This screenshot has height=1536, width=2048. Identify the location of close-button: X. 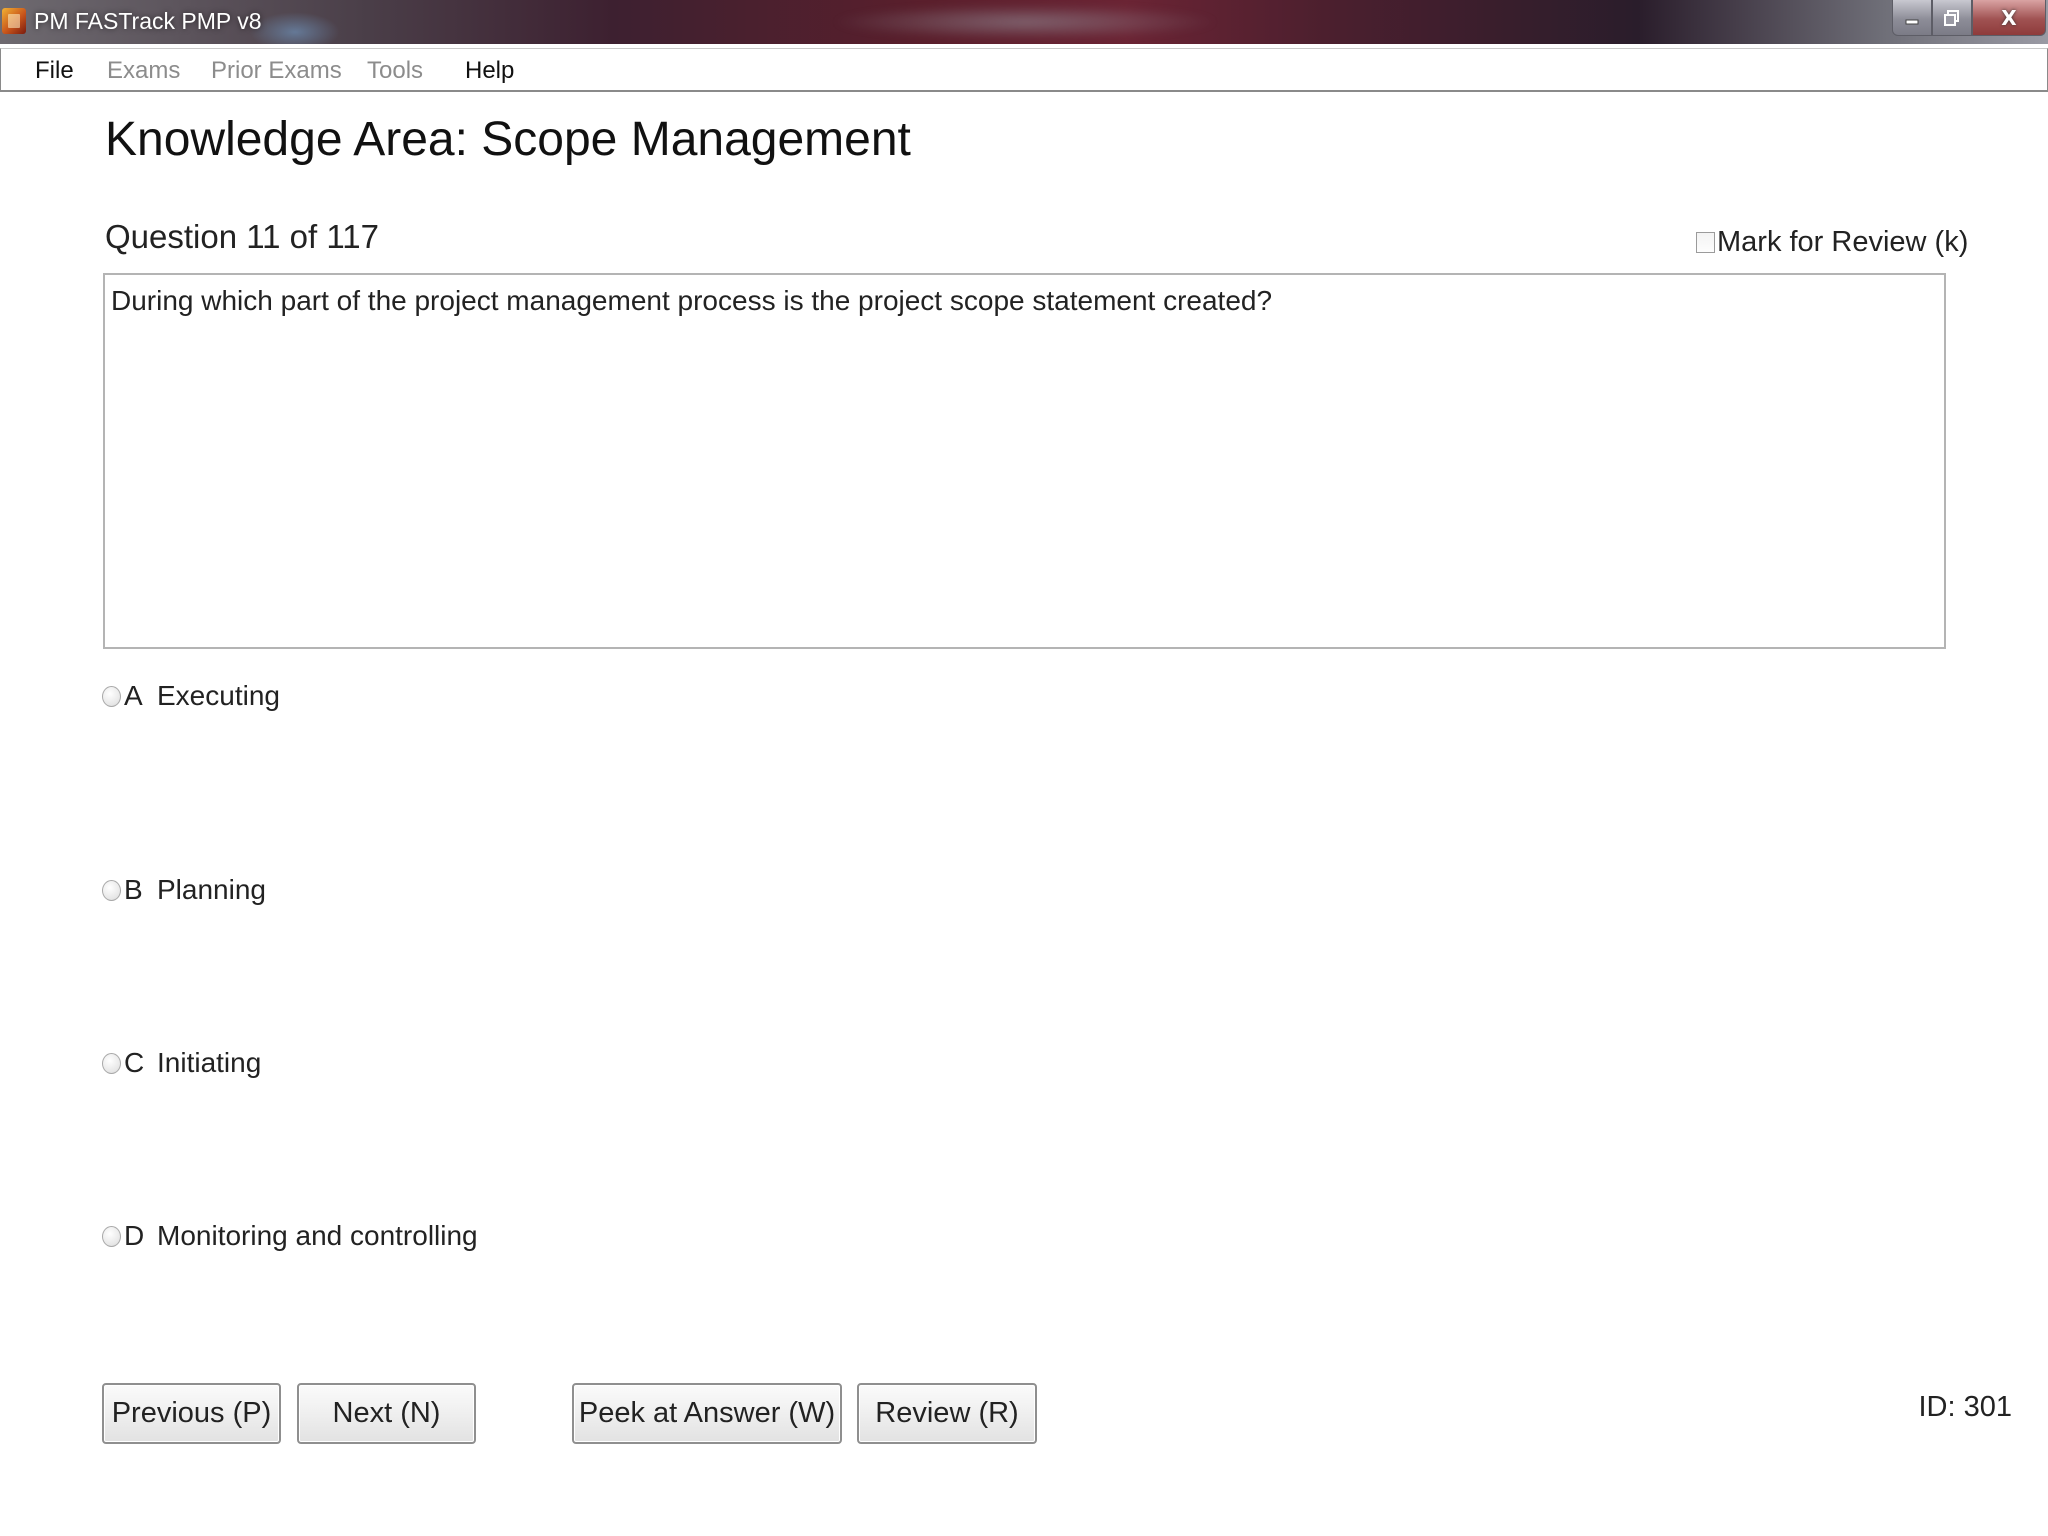
(2009, 18).